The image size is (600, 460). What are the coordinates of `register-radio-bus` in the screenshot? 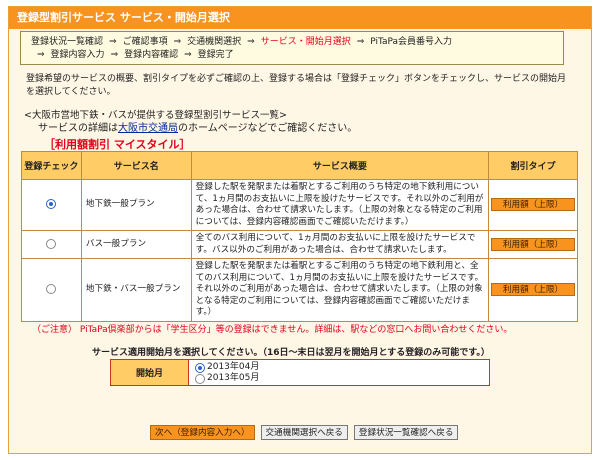 It's located at (51, 243).